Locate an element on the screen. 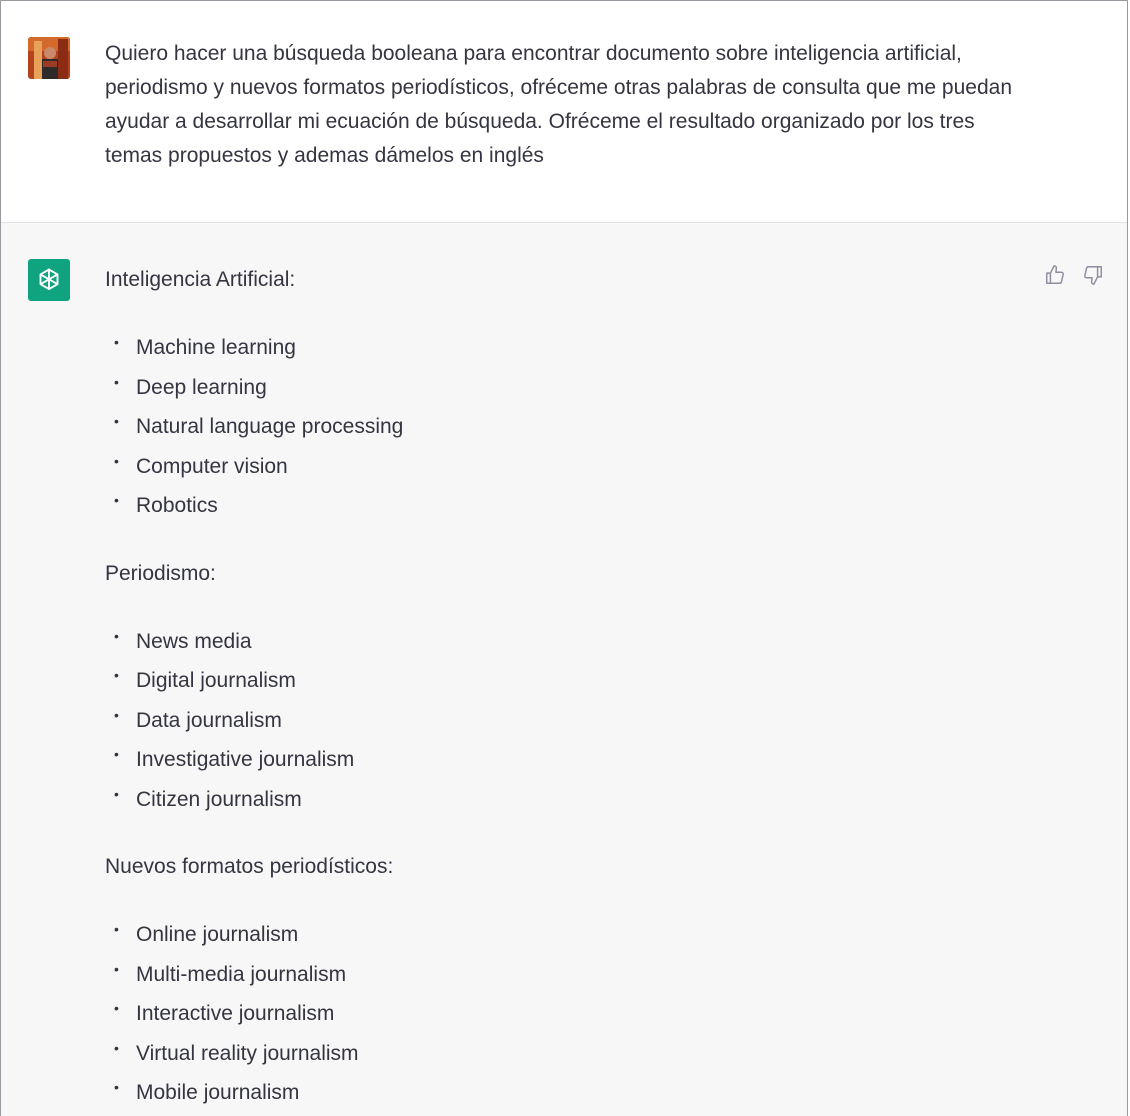  list-item-text: Deep learning is located at coordinates (201, 387).